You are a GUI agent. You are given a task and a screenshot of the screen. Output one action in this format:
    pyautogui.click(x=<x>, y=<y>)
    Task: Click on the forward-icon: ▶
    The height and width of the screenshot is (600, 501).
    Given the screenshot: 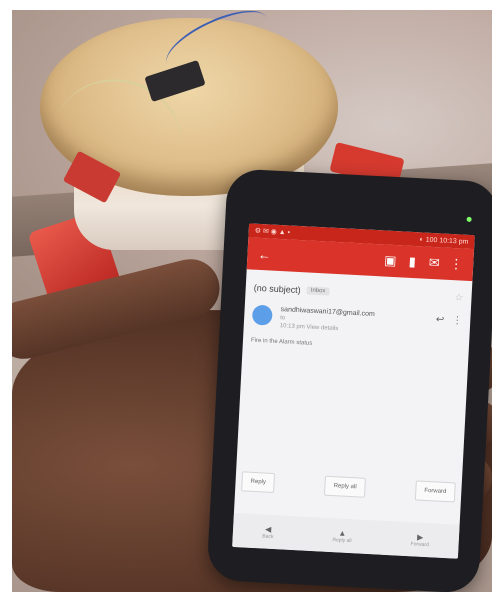 What is the action you would take?
    pyautogui.click(x=420, y=537)
    